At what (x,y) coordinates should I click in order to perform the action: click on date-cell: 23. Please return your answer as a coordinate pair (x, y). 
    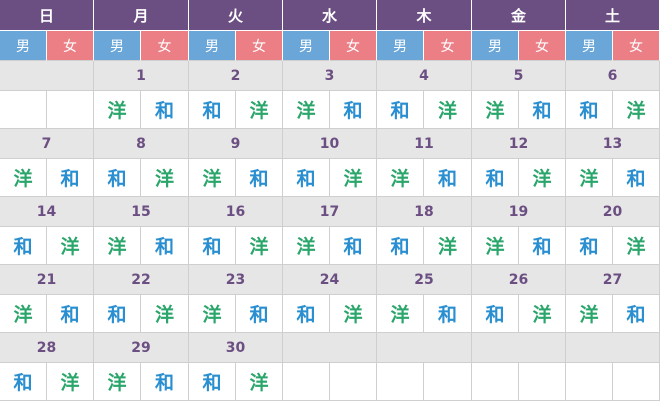
    Looking at the image, I should click on (236, 280).